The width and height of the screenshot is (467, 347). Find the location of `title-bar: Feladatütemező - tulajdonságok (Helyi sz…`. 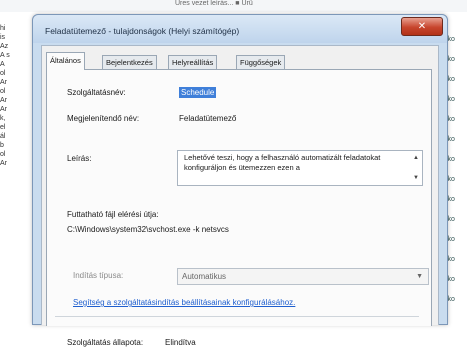

title-bar: Feladatütemező - tulajdonságok (Helyi sz… is located at coordinates (240, 29).